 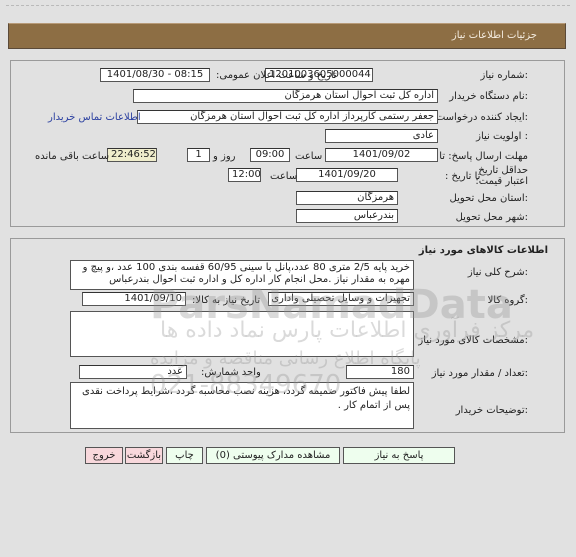 I want to click on goods-section-title: اطلاعات کالاهای مورد نیاز, so click(x=483, y=250).